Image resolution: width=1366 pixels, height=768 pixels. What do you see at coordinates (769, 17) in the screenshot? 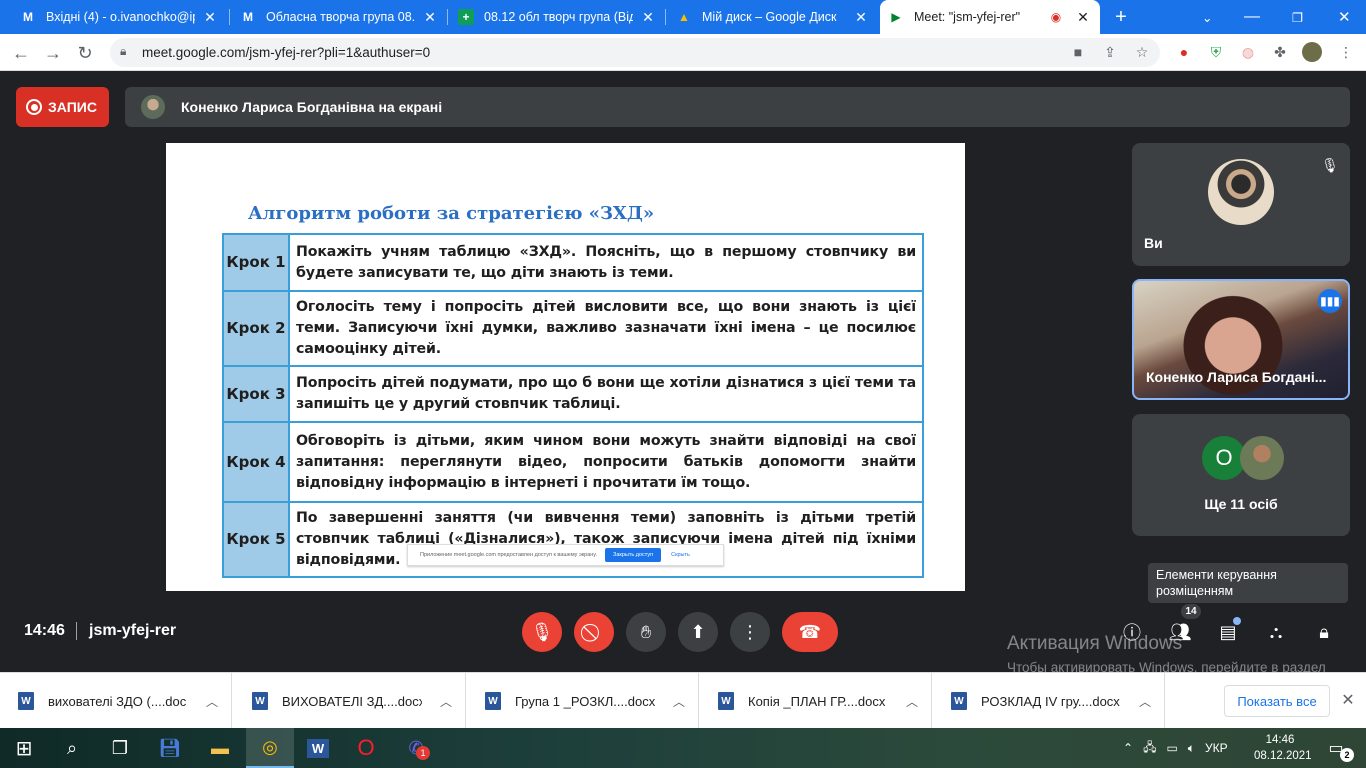
I see `tab-title: Мій диск – Google Диск` at bounding box center [769, 17].